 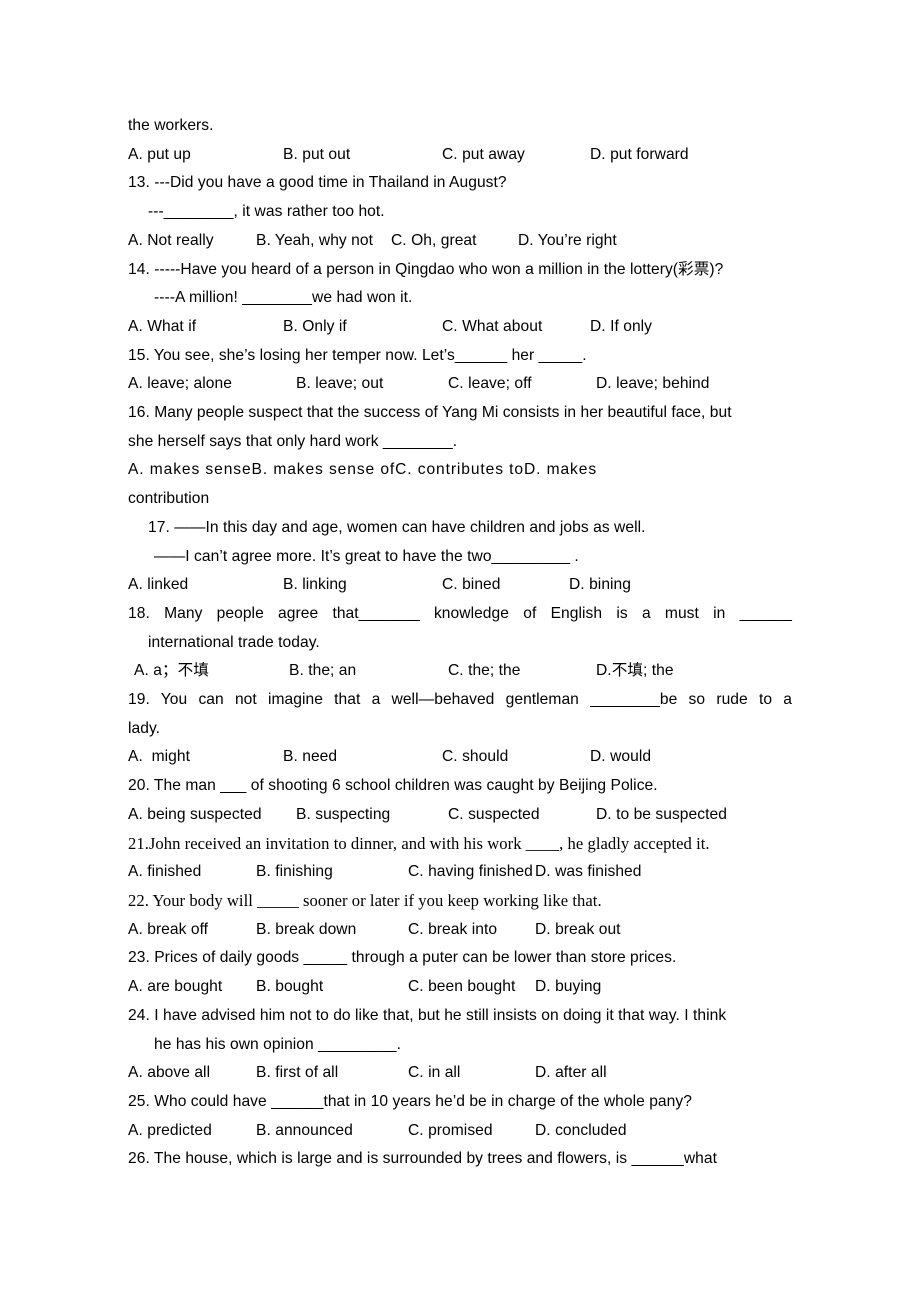 I want to click on option-a: A. being suspected, so click(x=212, y=815).